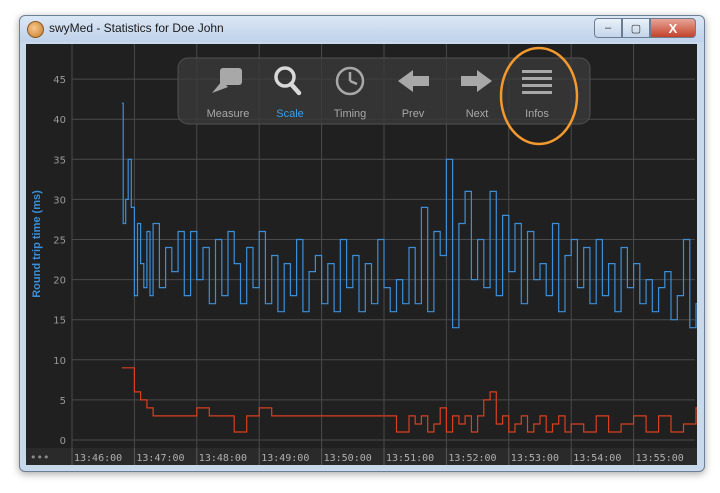  Describe the element at coordinates (597, 458) in the screenshot. I see `x-tick-label: 13:54:00` at that location.